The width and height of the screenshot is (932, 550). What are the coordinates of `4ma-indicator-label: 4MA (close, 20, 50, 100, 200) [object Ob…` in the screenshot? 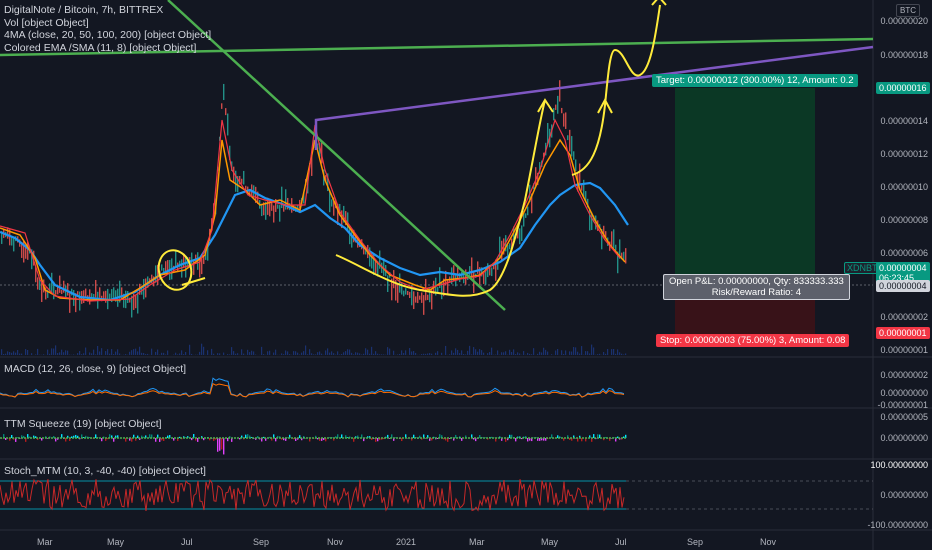 It's located at (107, 35).